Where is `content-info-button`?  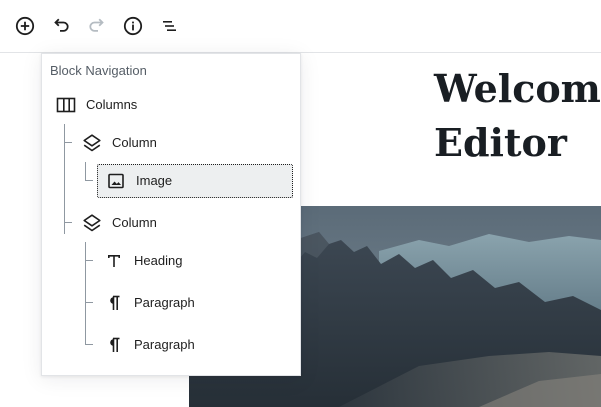 content-info-button is located at coordinates (133, 26).